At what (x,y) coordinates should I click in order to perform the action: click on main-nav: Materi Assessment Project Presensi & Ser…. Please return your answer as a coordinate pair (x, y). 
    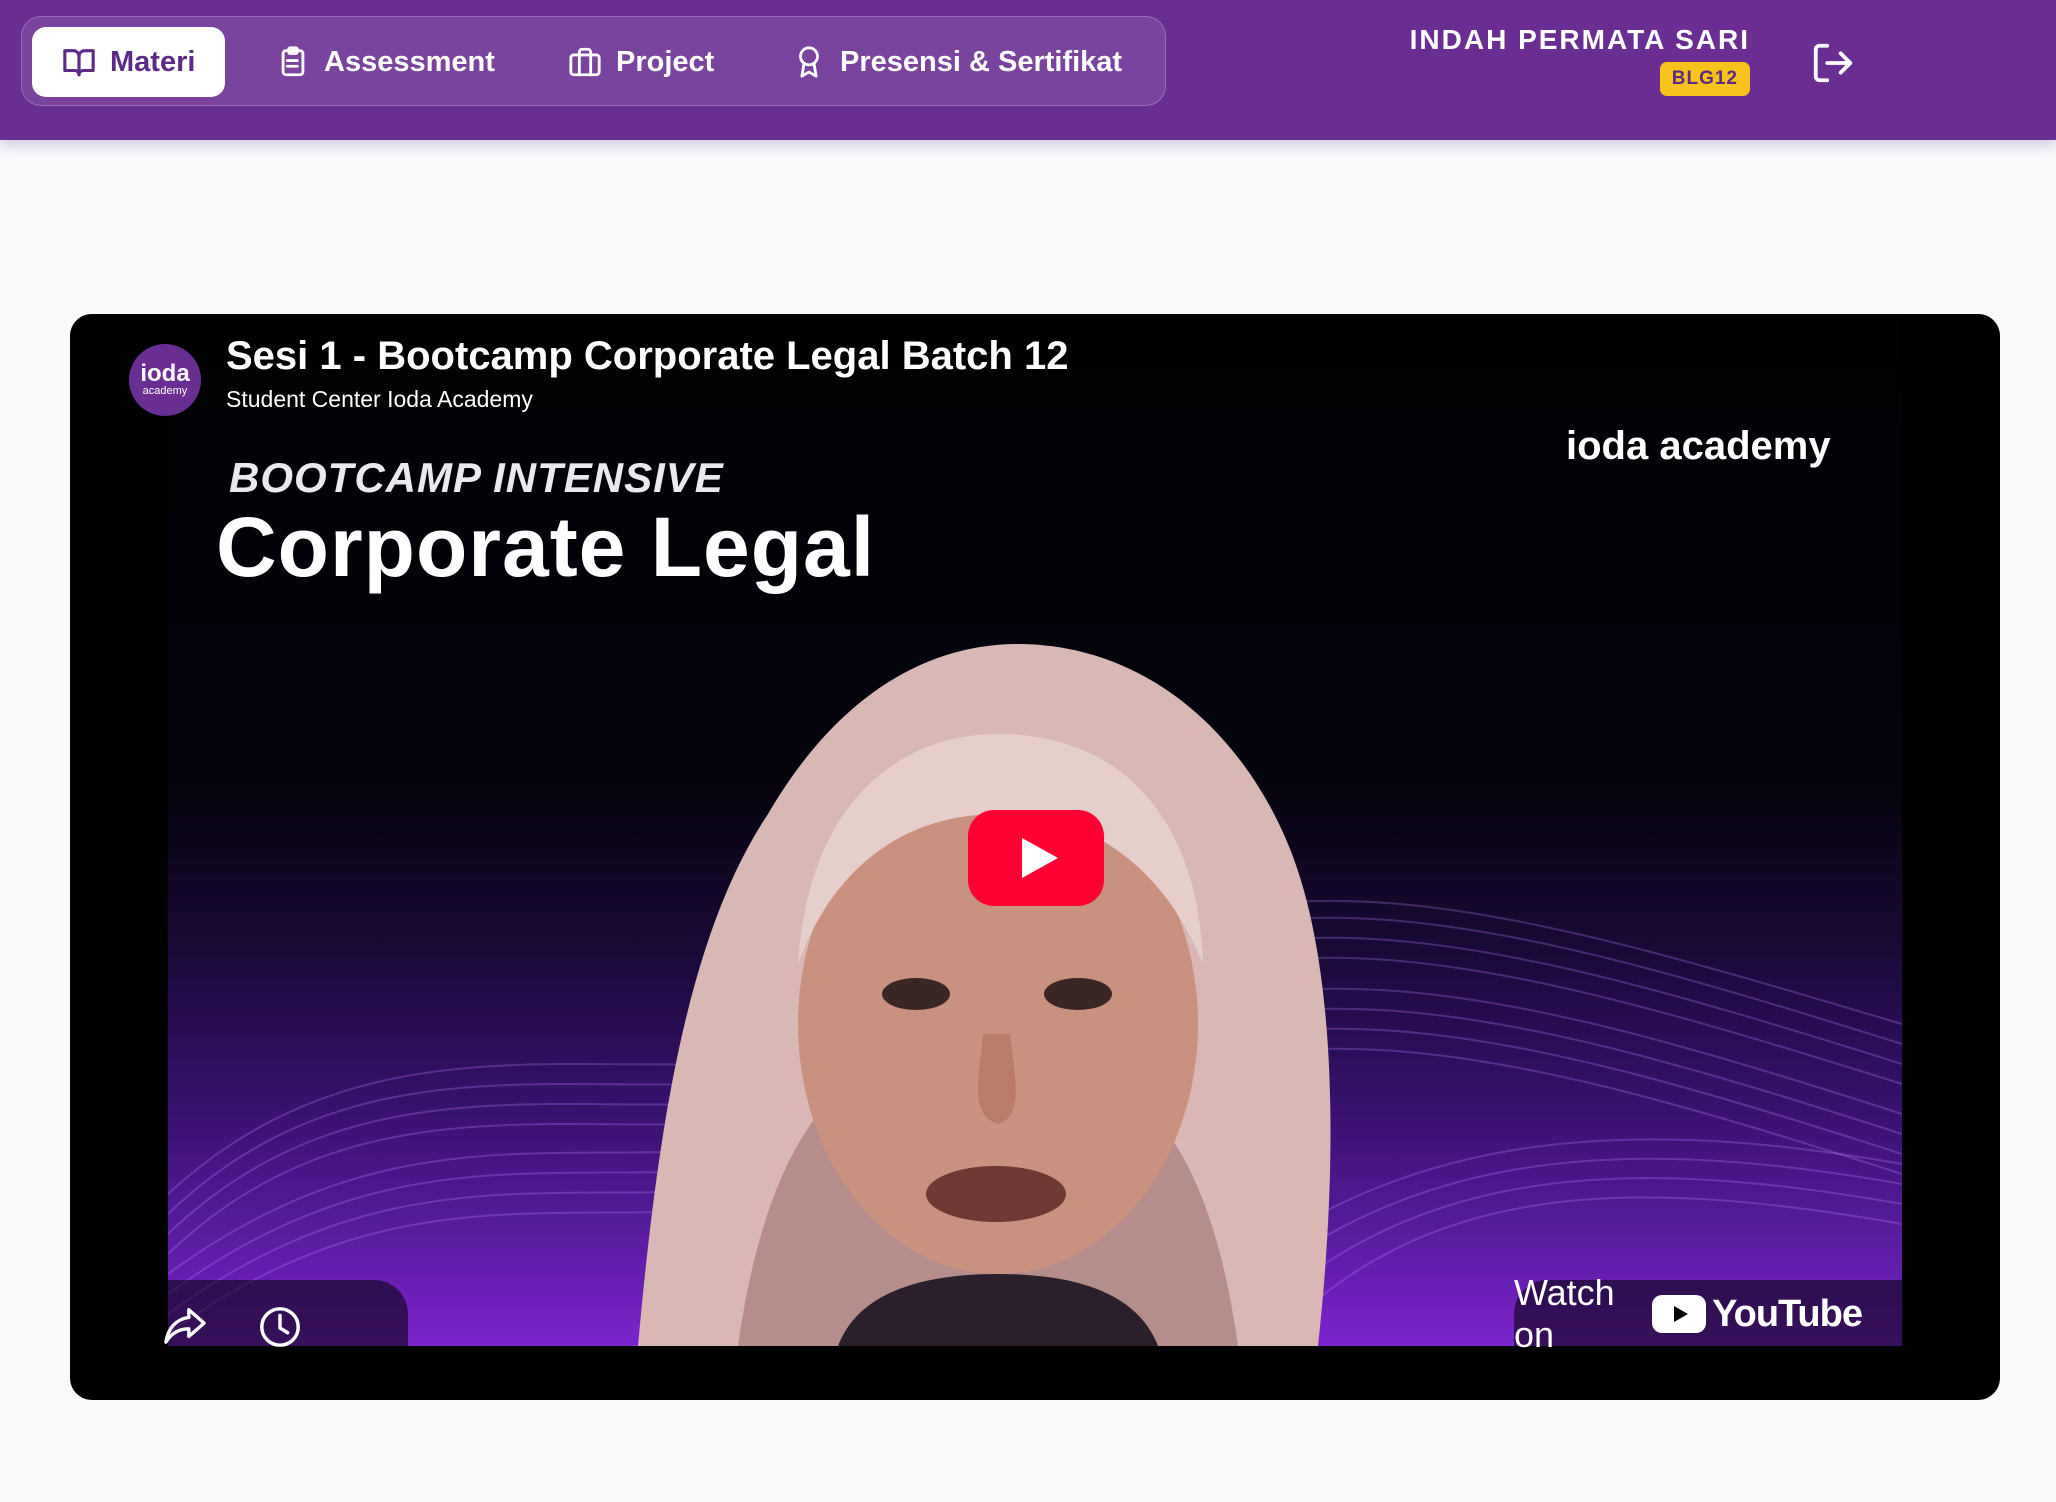
    Looking at the image, I should click on (593, 61).